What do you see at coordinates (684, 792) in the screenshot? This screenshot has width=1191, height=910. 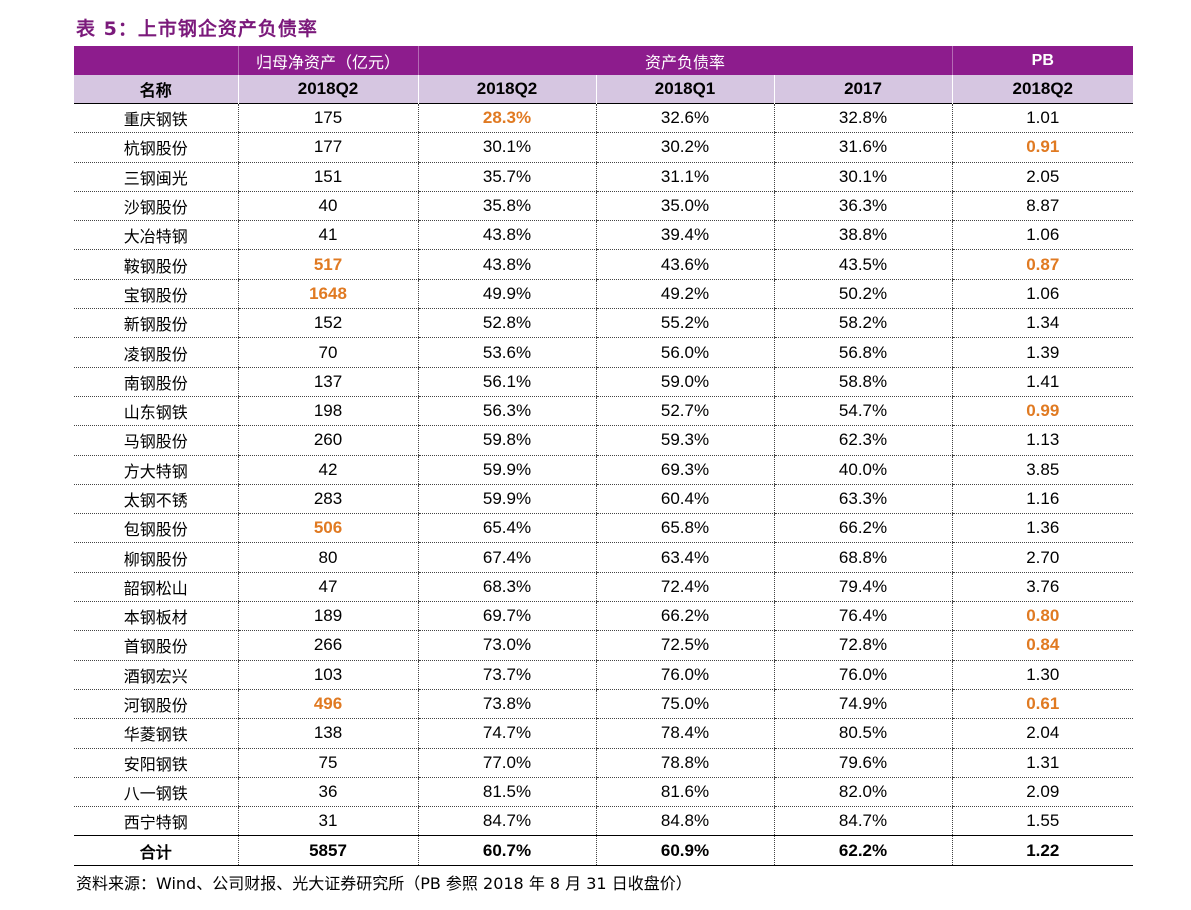 I see `debt-2018q1-cell: 81.6%` at bounding box center [684, 792].